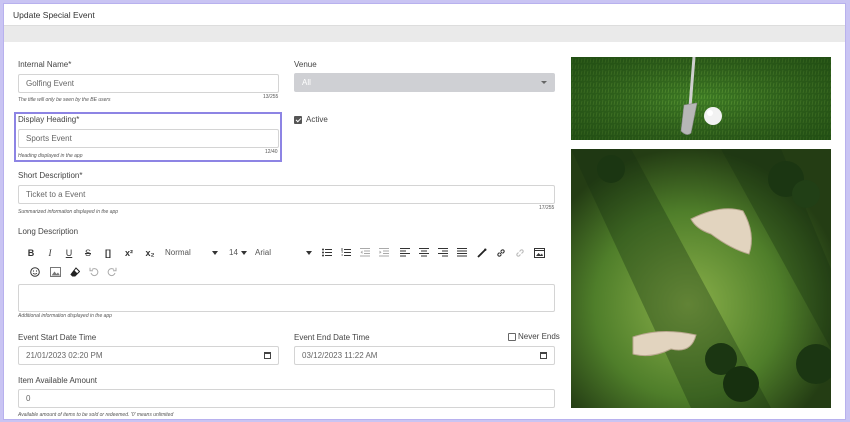 The image size is (850, 422). I want to click on golf-club-ball-image, so click(701, 98).